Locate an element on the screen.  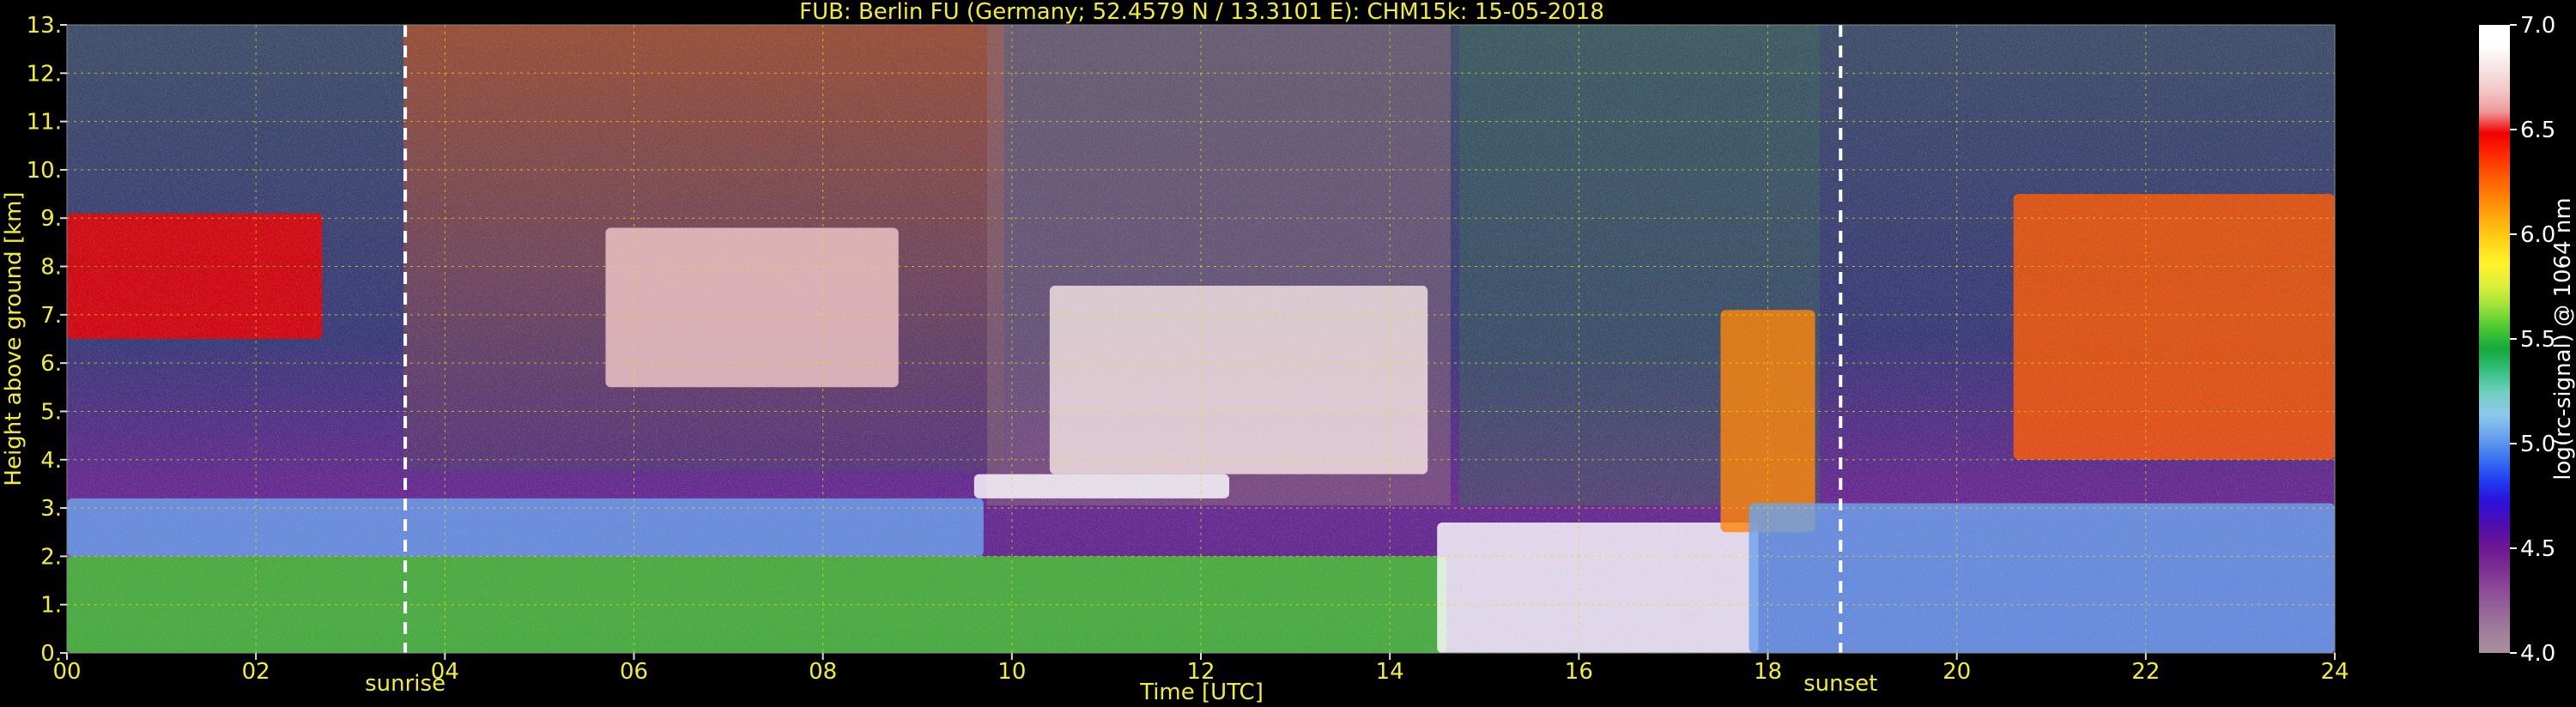
colorbar-tick-label: 4.5 is located at coordinates (2537, 549).